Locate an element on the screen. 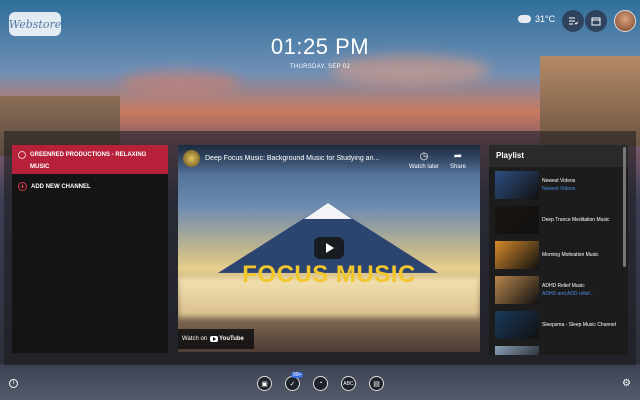 The width and height of the screenshot is (640, 400). speedometer-icon: ◔ is located at coordinates (320, 383).